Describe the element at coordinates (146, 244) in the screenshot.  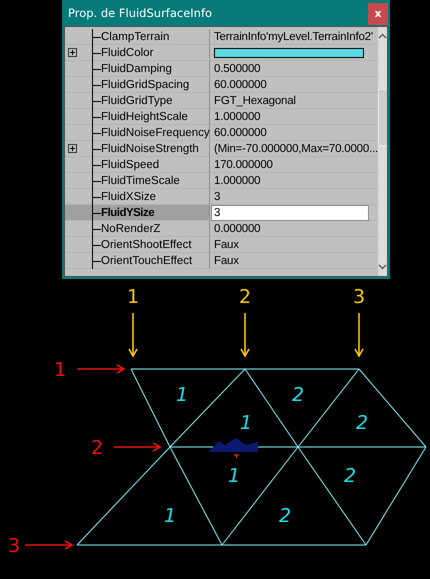
I see `property-name: OrientShootEffect` at that location.